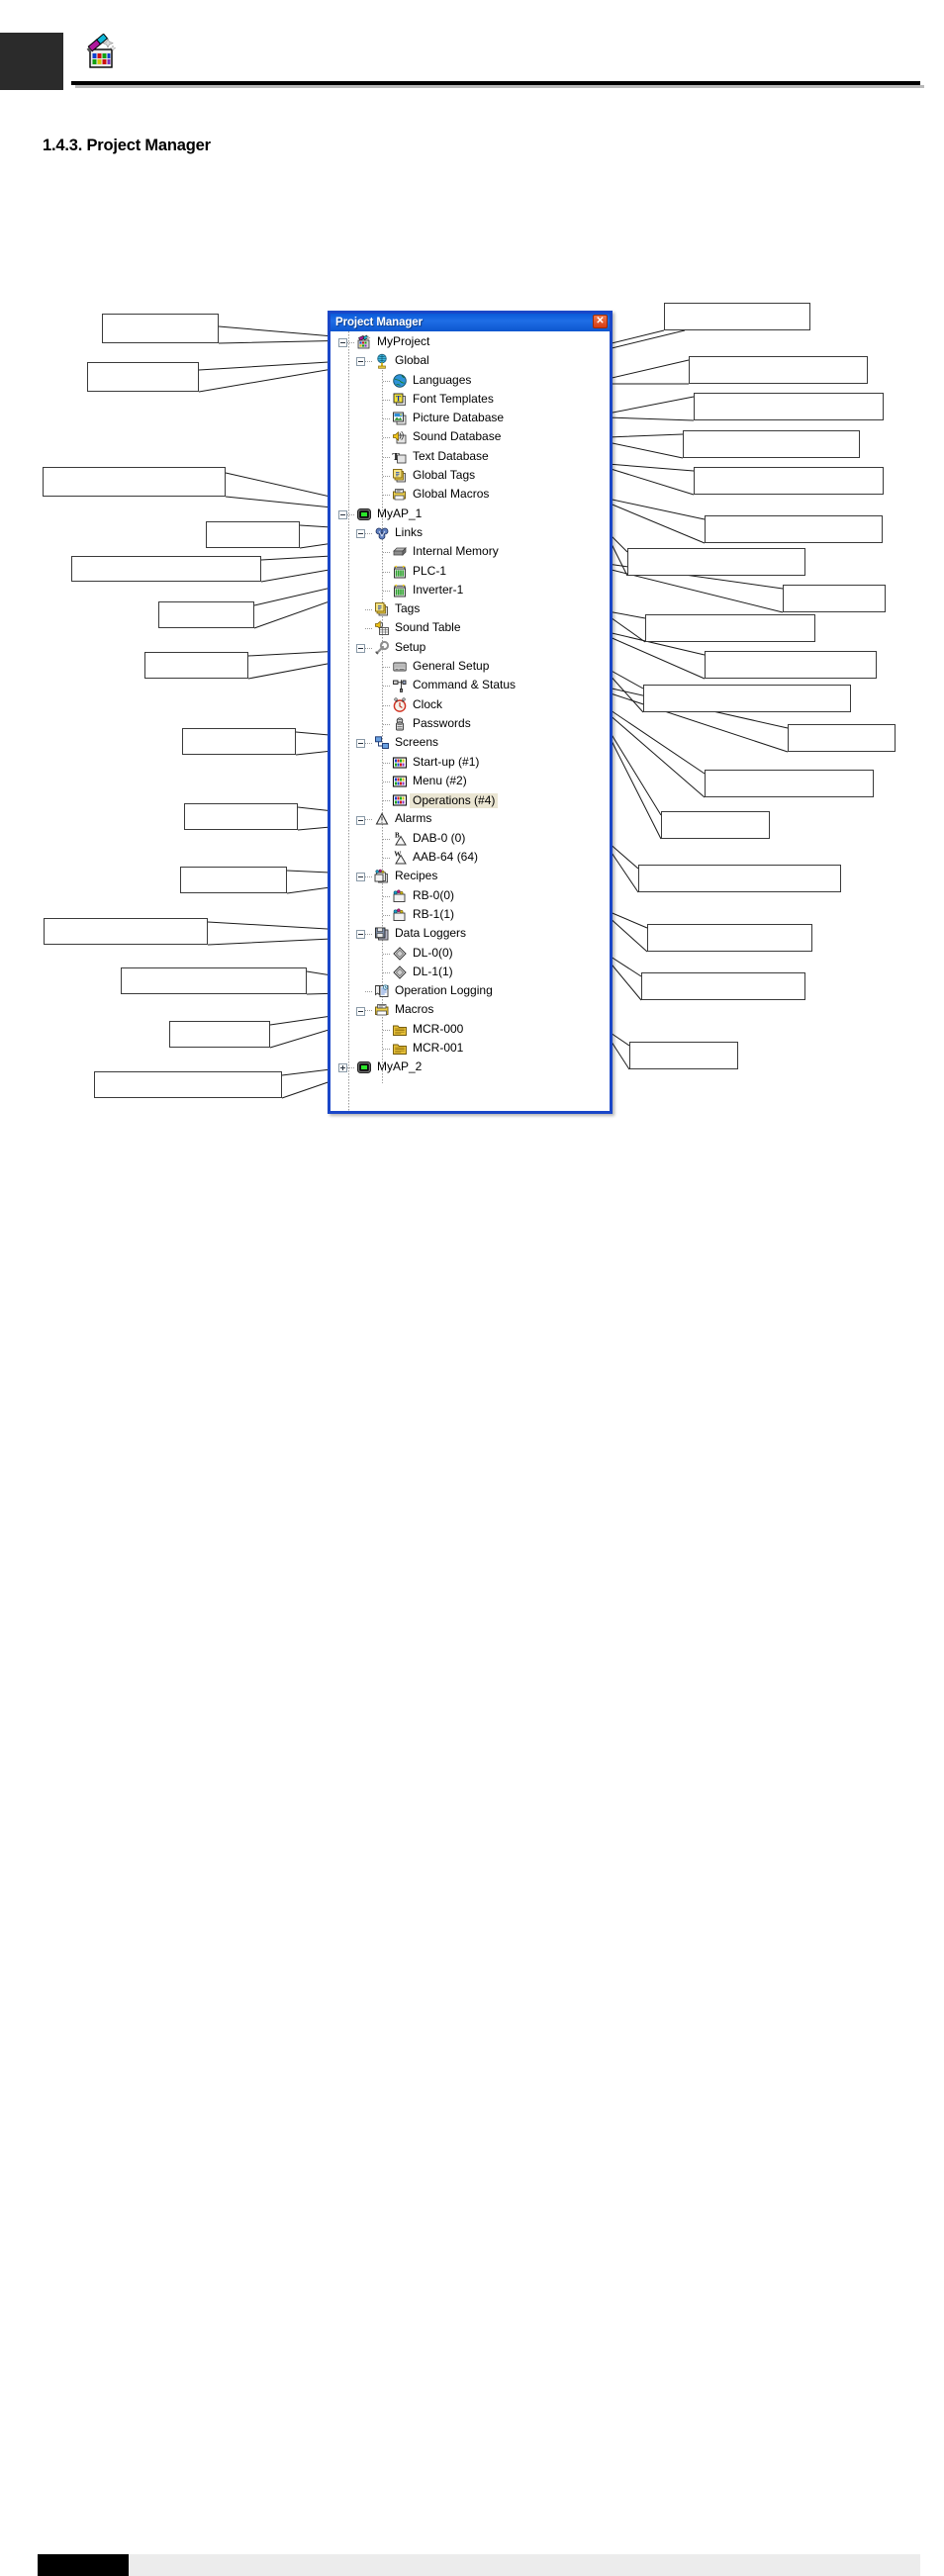 The image size is (944, 2576). Describe the element at coordinates (470, 477) in the screenshot. I see `tree-item-global-tags: Global Tags` at that location.